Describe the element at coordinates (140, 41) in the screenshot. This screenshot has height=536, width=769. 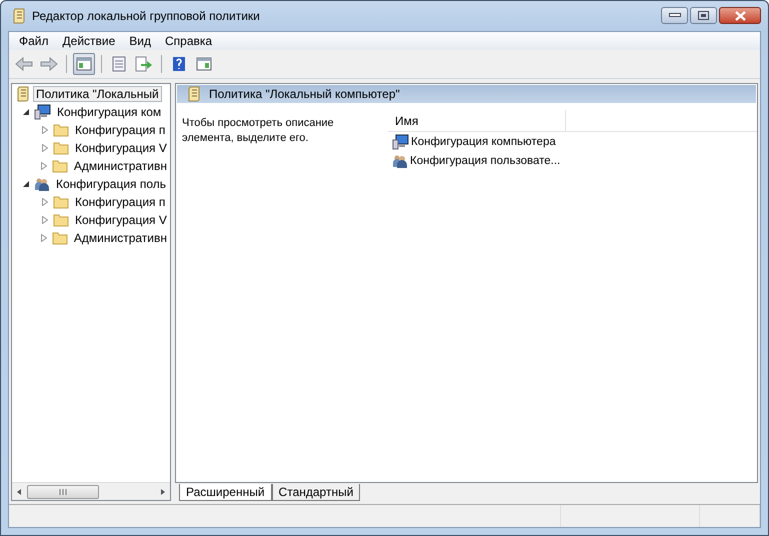
I see `menu-item: Вид` at that location.